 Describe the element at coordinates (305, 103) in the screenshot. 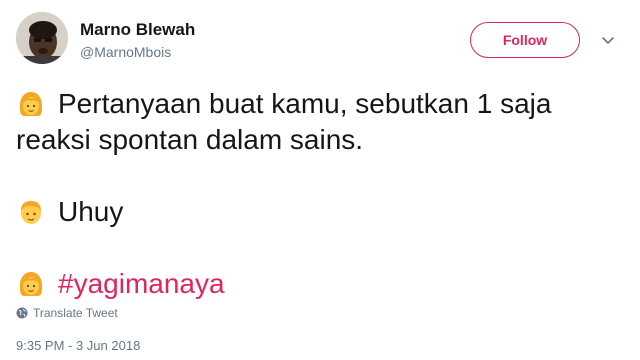

I see `tweet-line-1: Pertanyaan buat kamu, sebutkan 1 saja` at that location.